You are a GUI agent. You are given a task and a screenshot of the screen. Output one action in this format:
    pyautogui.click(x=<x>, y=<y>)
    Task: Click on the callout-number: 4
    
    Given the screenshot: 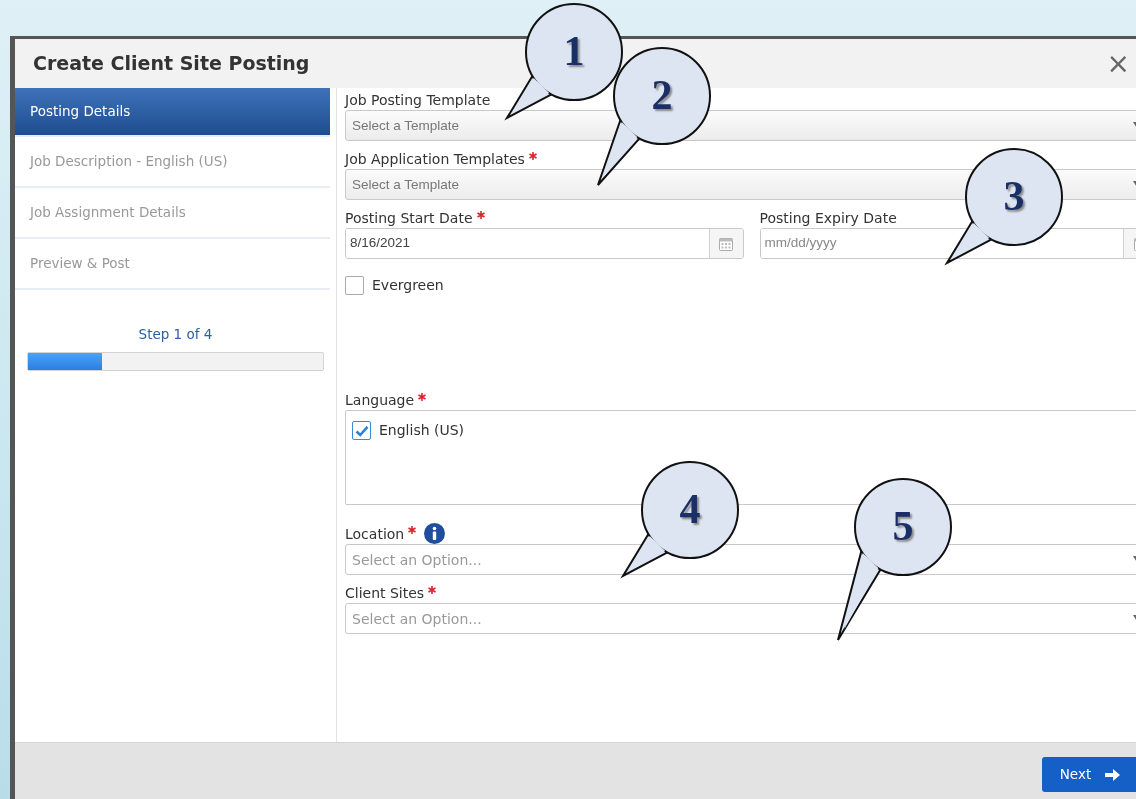 What is the action you would take?
    pyautogui.click(x=690, y=509)
    